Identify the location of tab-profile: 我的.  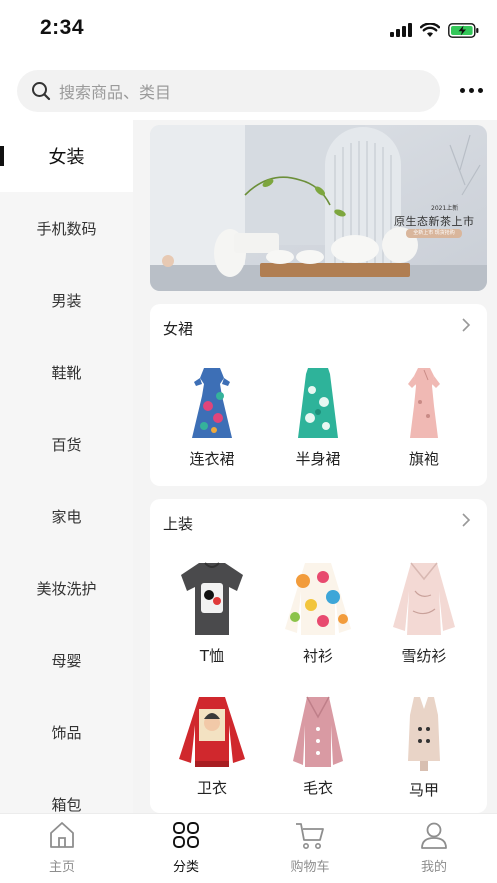
(434, 847).